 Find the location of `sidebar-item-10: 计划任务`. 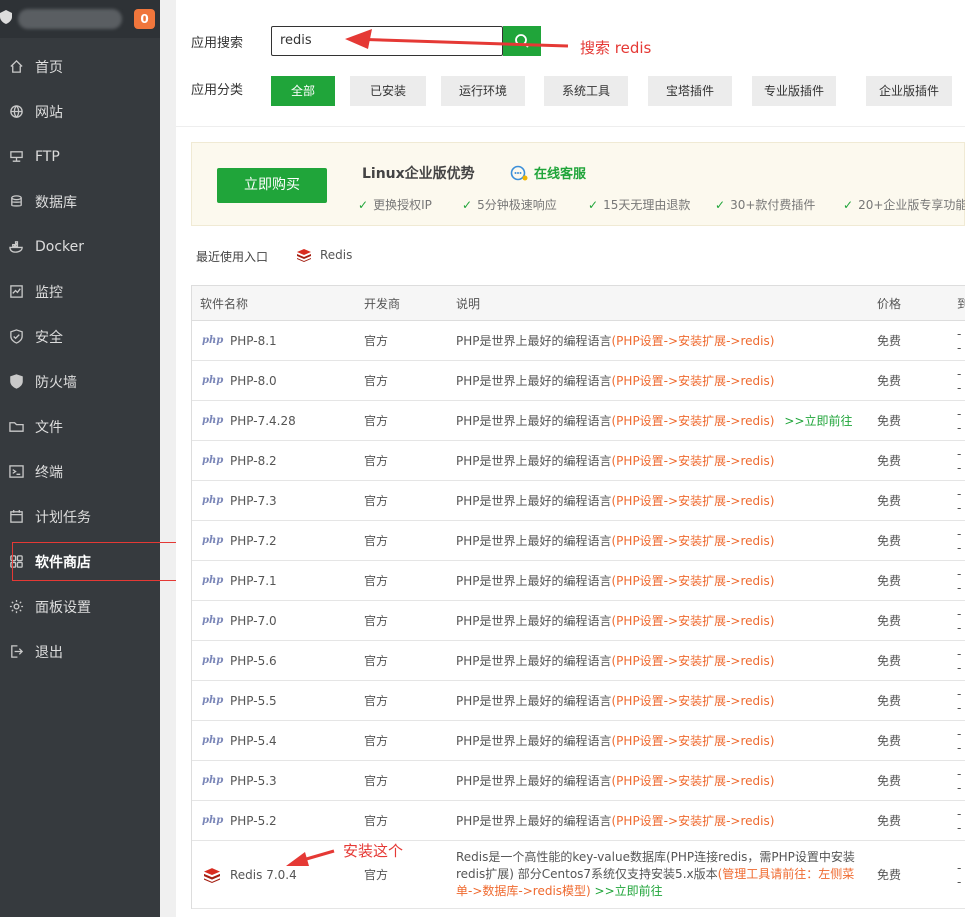

sidebar-item-10: 计划任务 is located at coordinates (80, 516).